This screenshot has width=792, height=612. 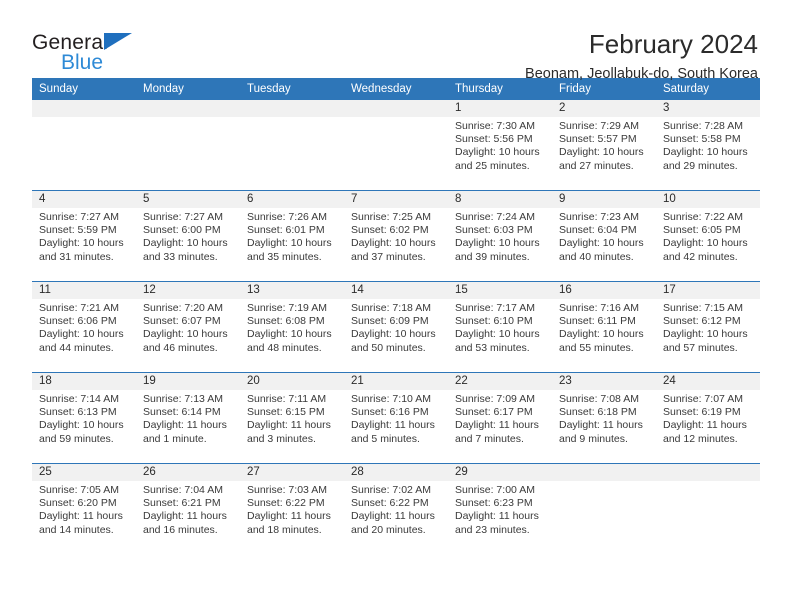 What do you see at coordinates (494, 321) in the screenshot?
I see `sunset-text: Sunset: 6:10 PM` at bounding box center [494, 321].